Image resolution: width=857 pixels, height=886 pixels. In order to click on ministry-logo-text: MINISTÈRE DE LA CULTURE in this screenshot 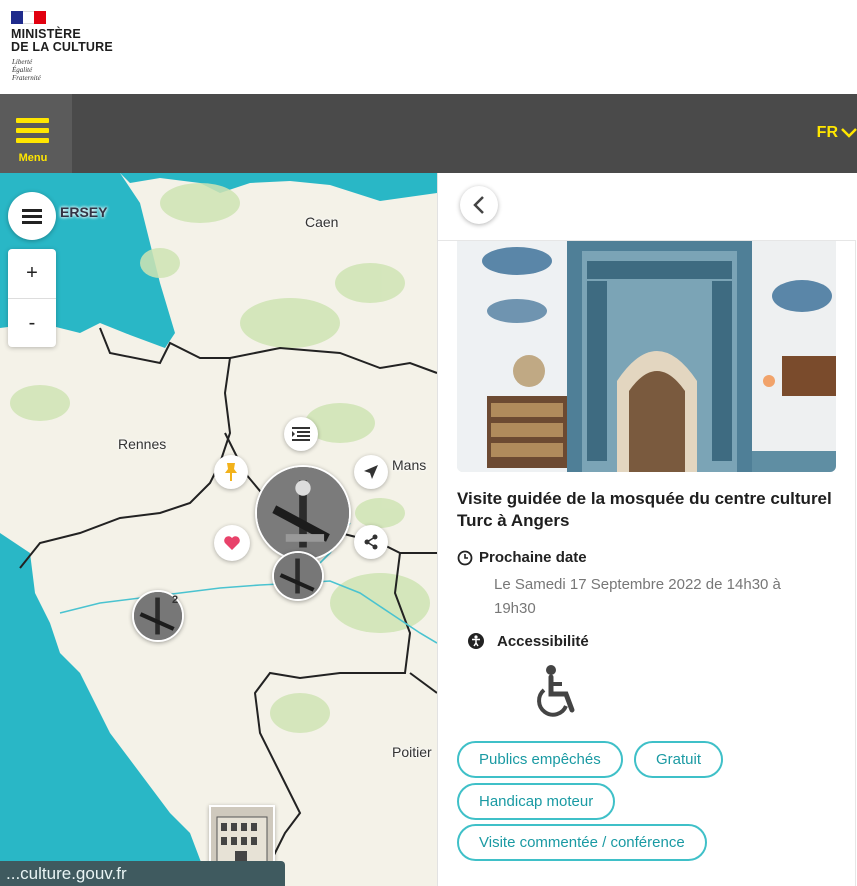, I will do `click(62, 41)`.